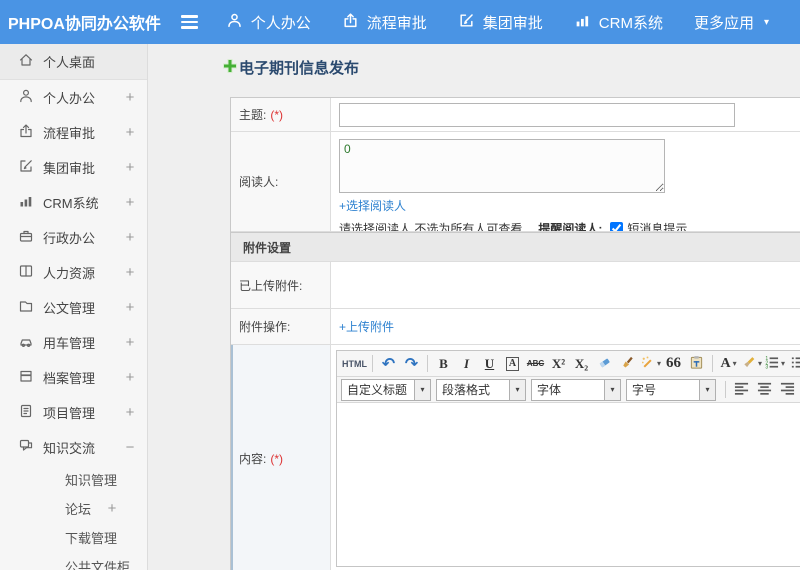 Image resolution: width=800 pixels, height=570 pixels. What do you see at coordinates (481, 389) in the screenshot?
I see `paragraph-format-select: 段落格式 ▾` at bounding box center [481, 389].